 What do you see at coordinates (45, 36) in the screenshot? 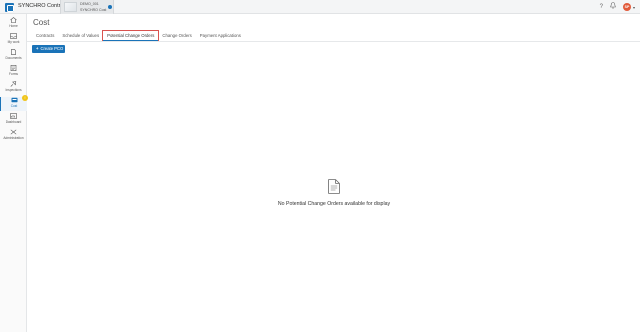
I see `tab-contracts: Contracts` at bounding box center [45, 36].